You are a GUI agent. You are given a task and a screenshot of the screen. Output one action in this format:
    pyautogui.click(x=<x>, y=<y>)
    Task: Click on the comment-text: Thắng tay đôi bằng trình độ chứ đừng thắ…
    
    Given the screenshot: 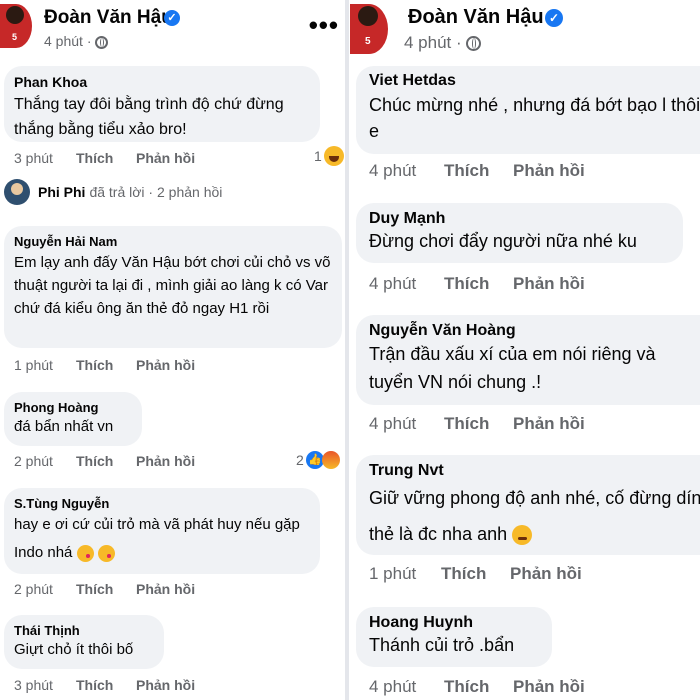 What is the action you would take?
    pyautogui.click(x=149, y=117)
    